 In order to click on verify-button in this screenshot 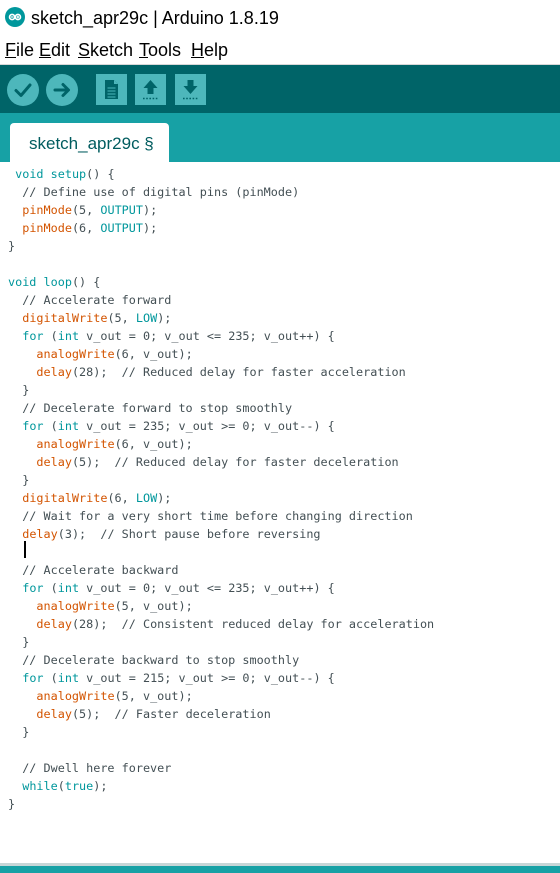, I will do `click(23, 90)`.